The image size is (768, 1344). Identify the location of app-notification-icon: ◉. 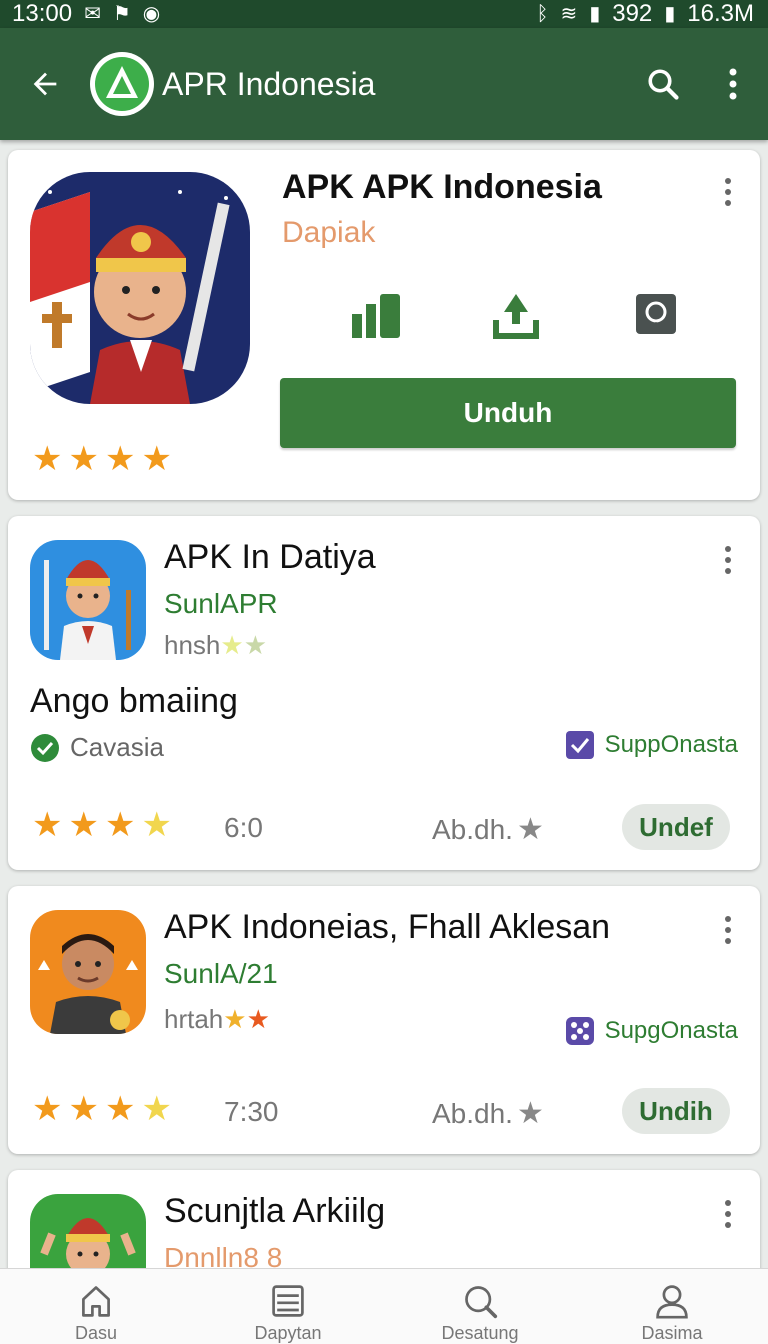
(151, 14).